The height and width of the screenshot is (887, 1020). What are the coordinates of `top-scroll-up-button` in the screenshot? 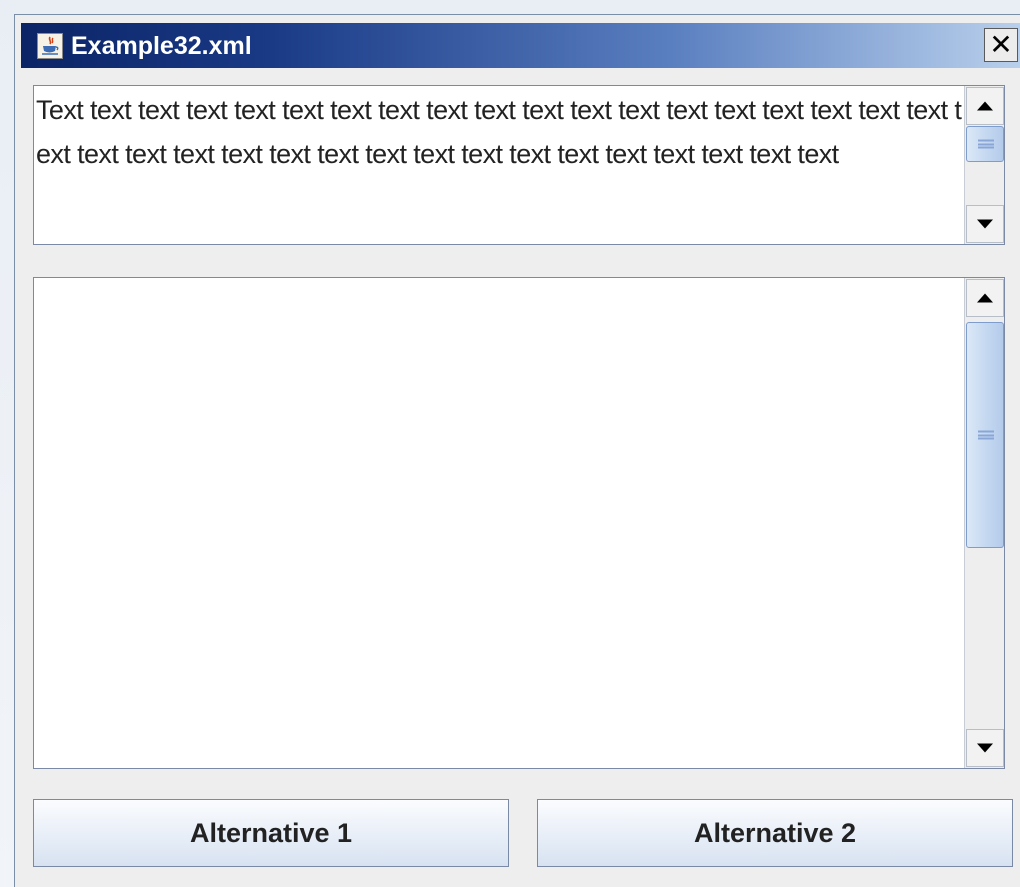 It's located at (985, 106).